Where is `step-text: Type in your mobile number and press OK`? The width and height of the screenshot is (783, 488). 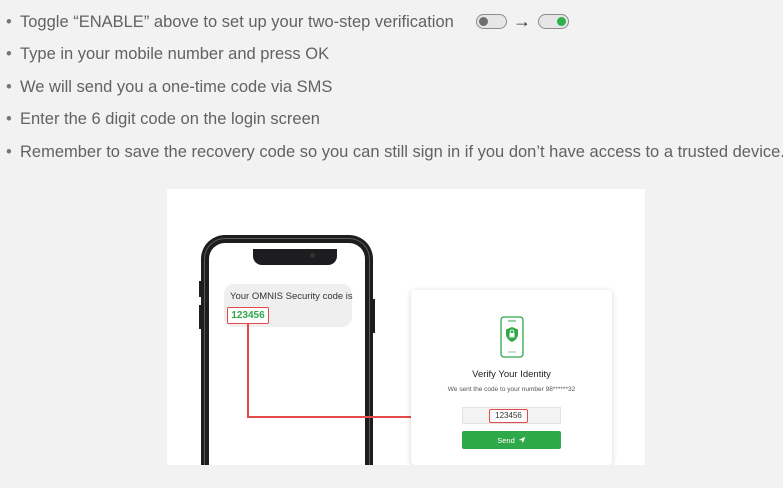 step-text: Type in your mobile number and press OK is located at coordinates (175, 54).